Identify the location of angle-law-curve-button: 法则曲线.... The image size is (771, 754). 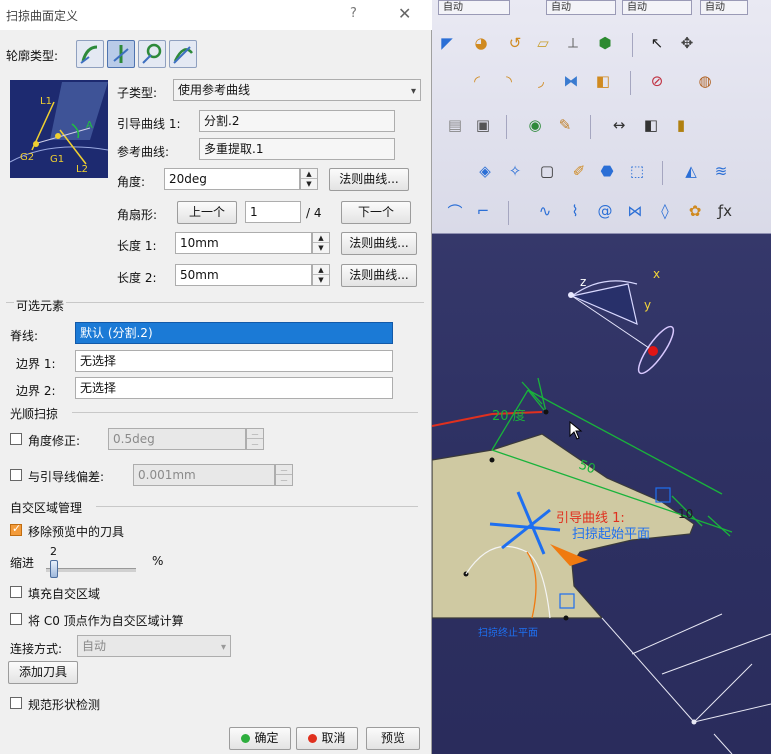
(369, 179).